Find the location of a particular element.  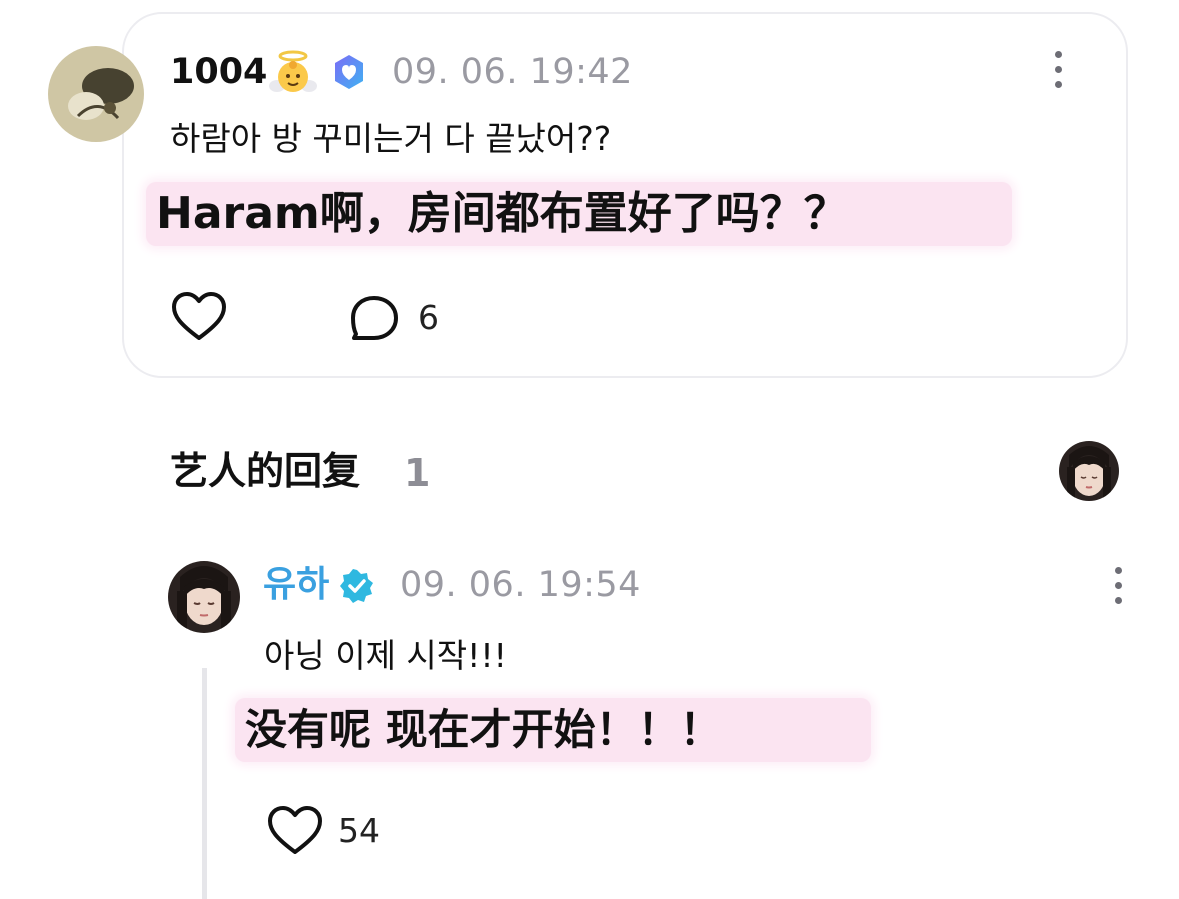

commenter-name: 1004 is located at coordinates (218, 72).